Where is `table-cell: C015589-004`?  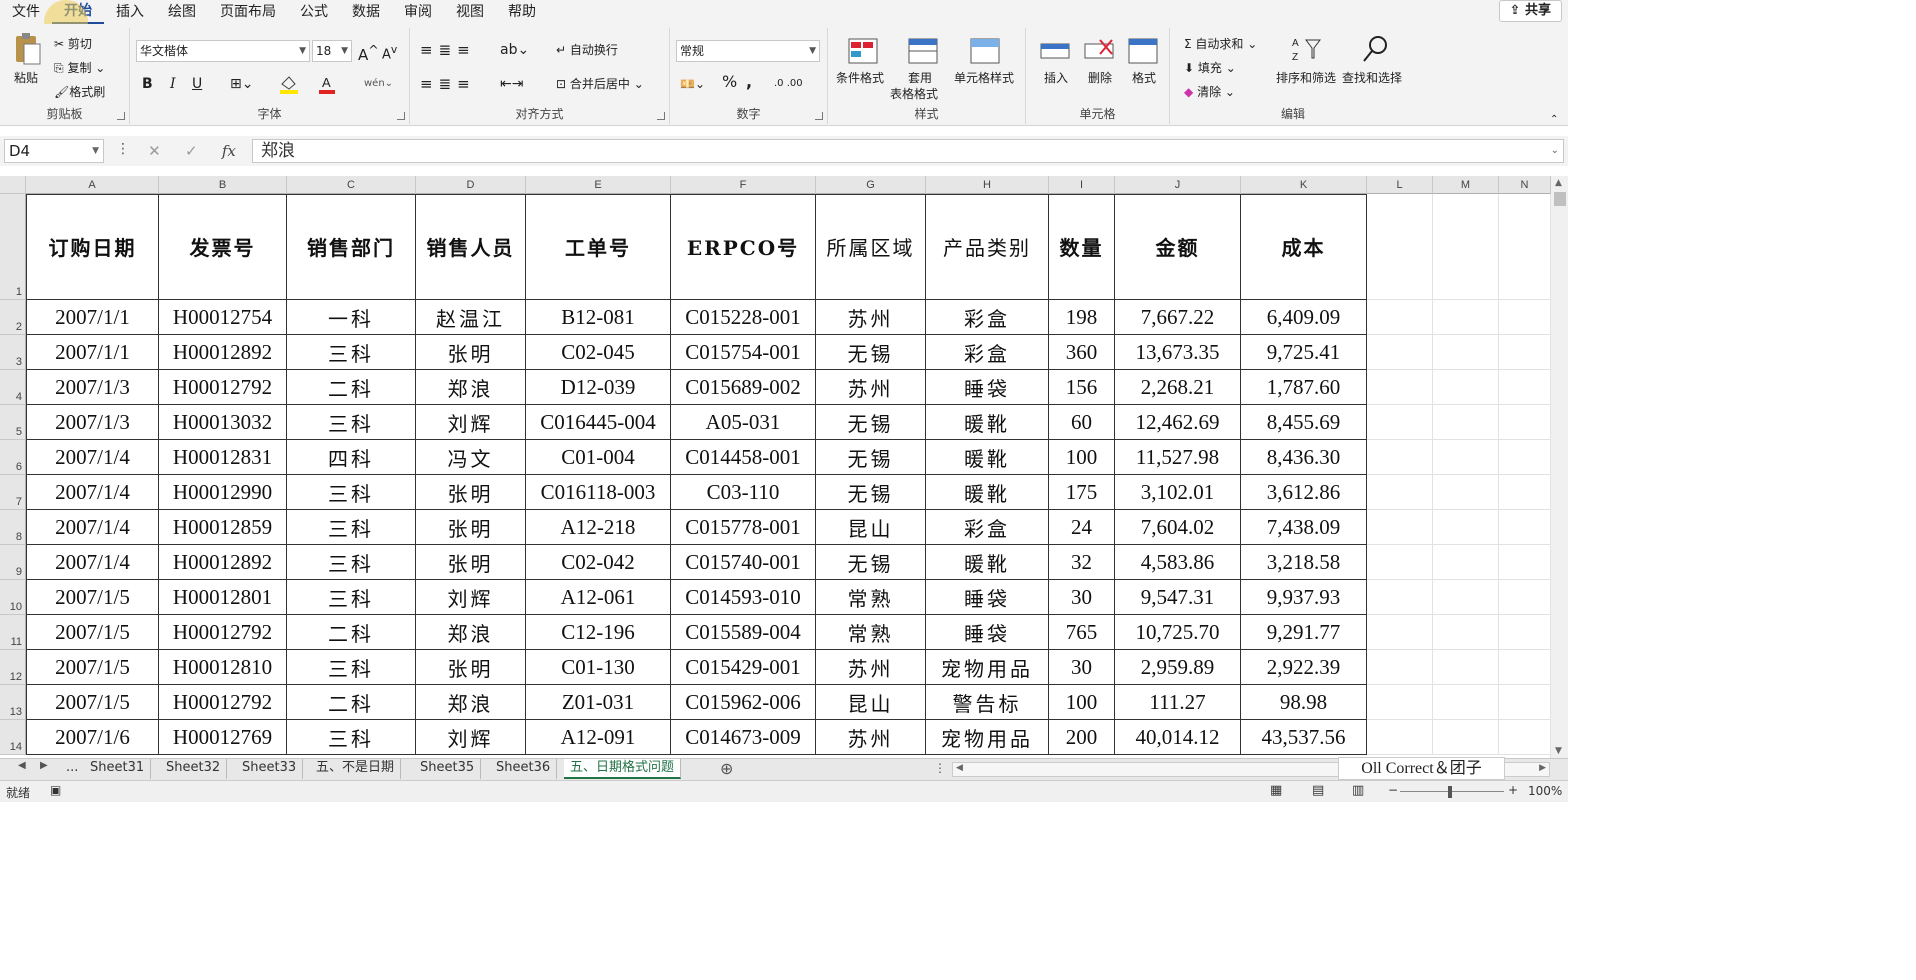
table-cell: C015589-004 is located at coordinates (743, 632).